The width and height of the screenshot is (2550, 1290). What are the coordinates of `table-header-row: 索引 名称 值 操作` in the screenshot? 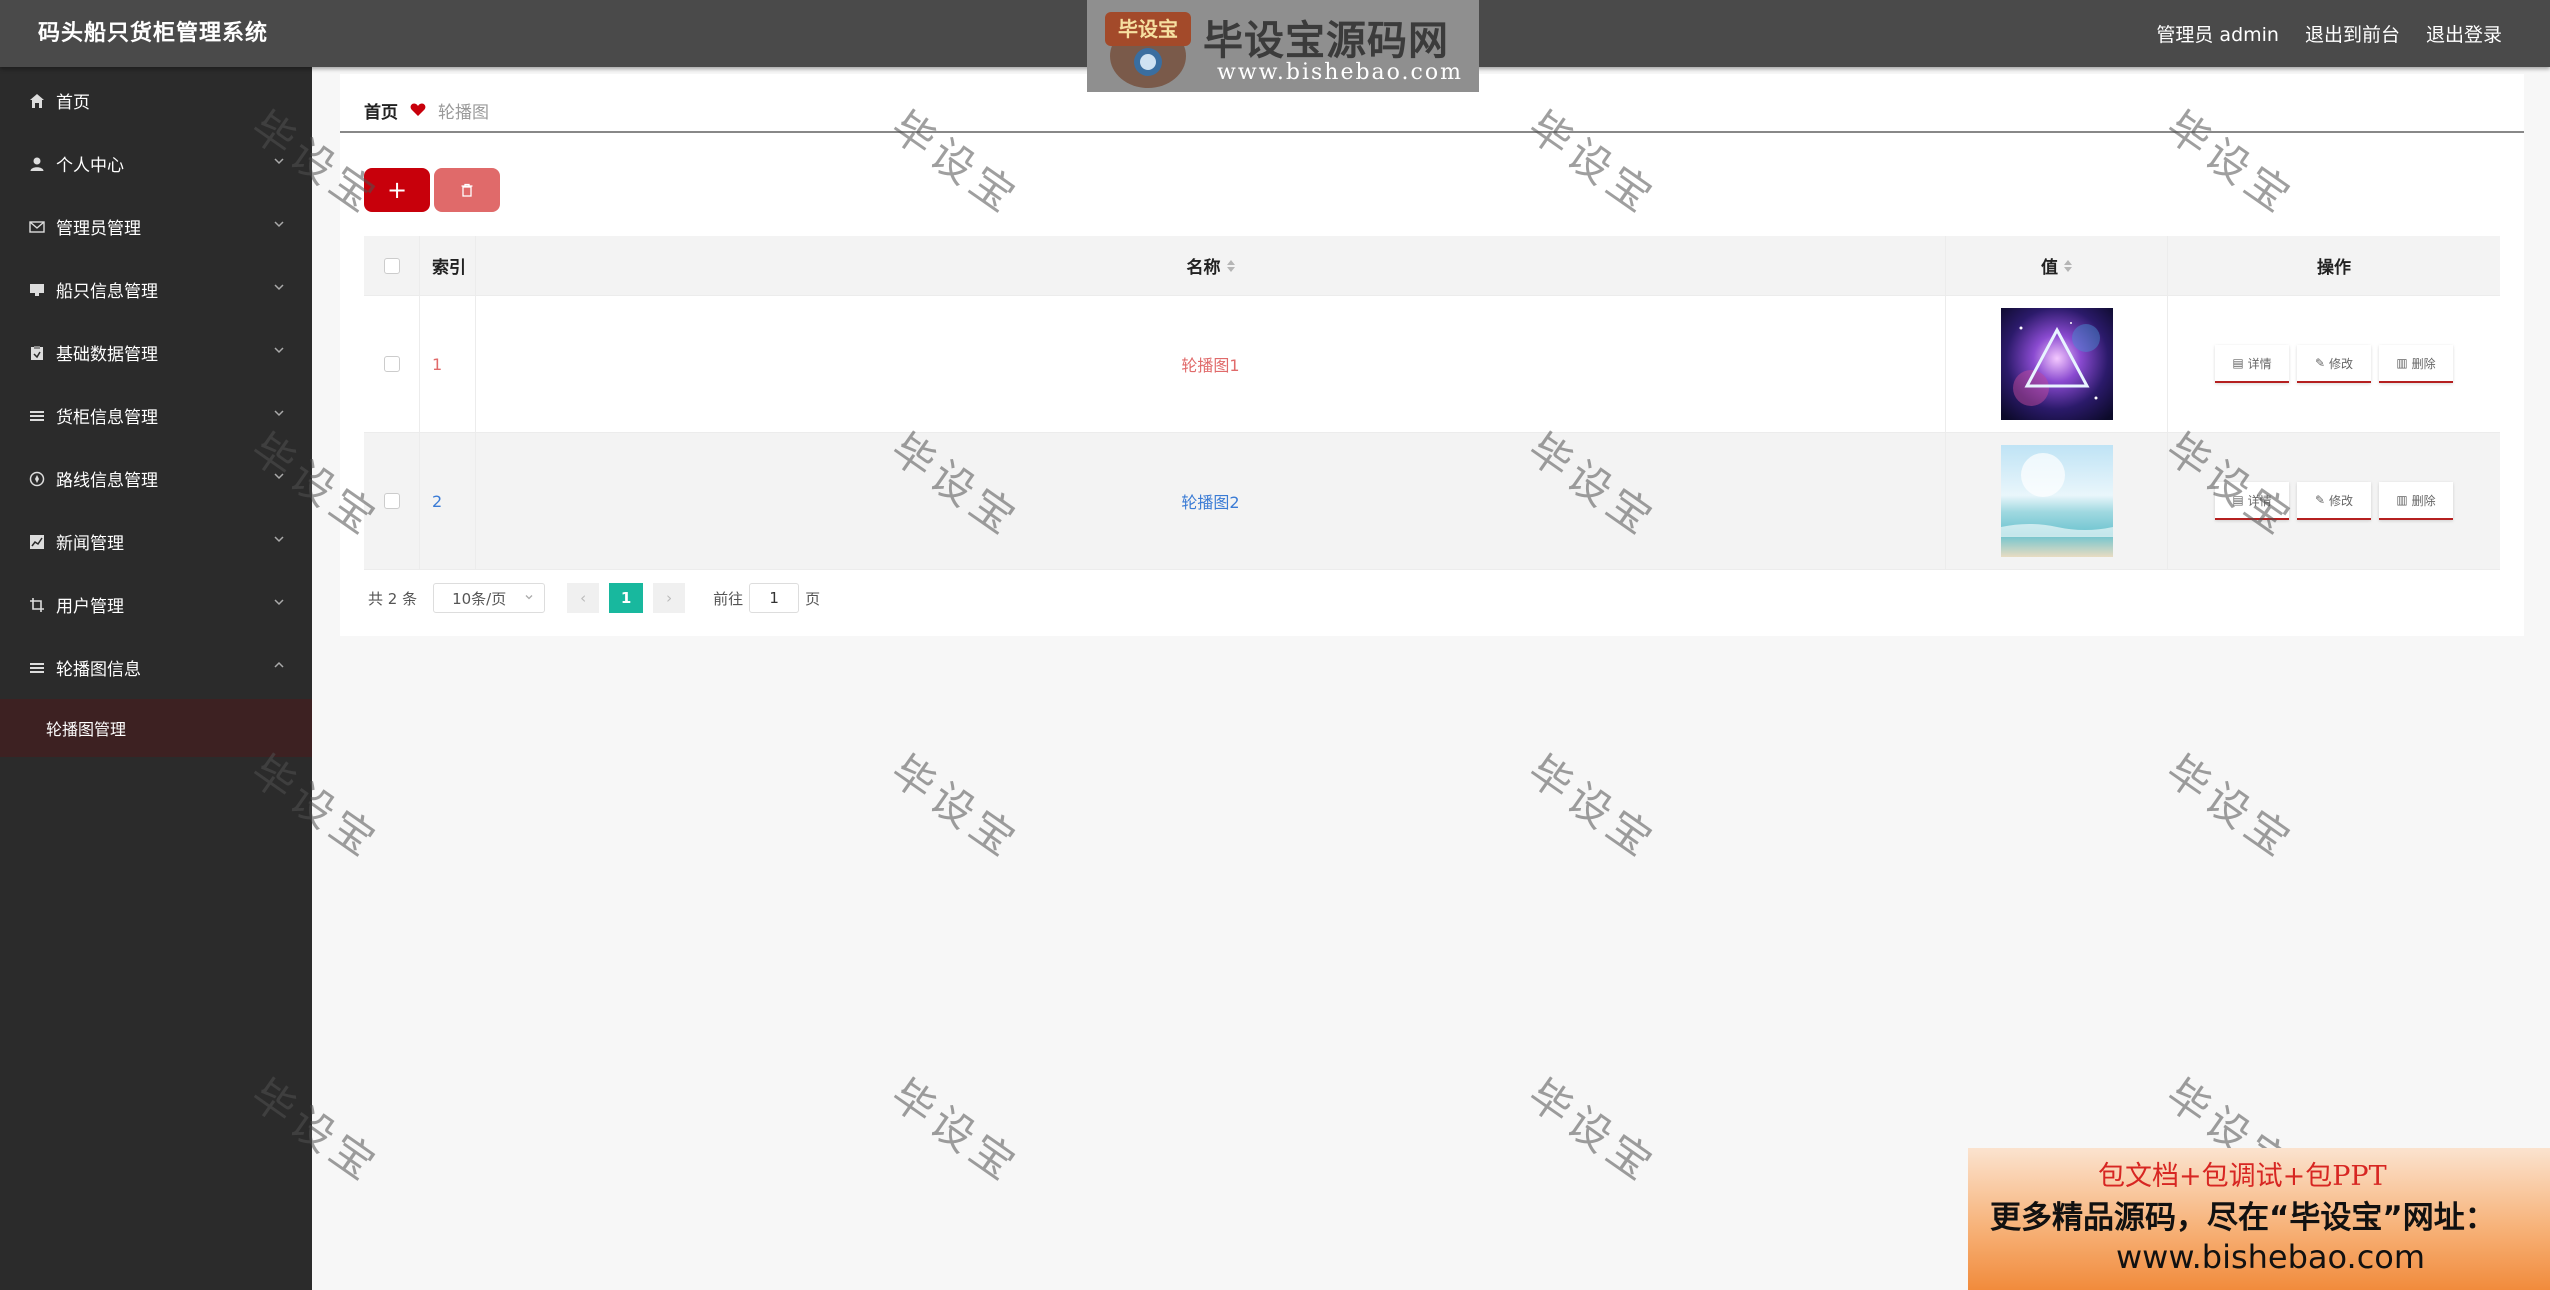 It's located at (1432, 266).